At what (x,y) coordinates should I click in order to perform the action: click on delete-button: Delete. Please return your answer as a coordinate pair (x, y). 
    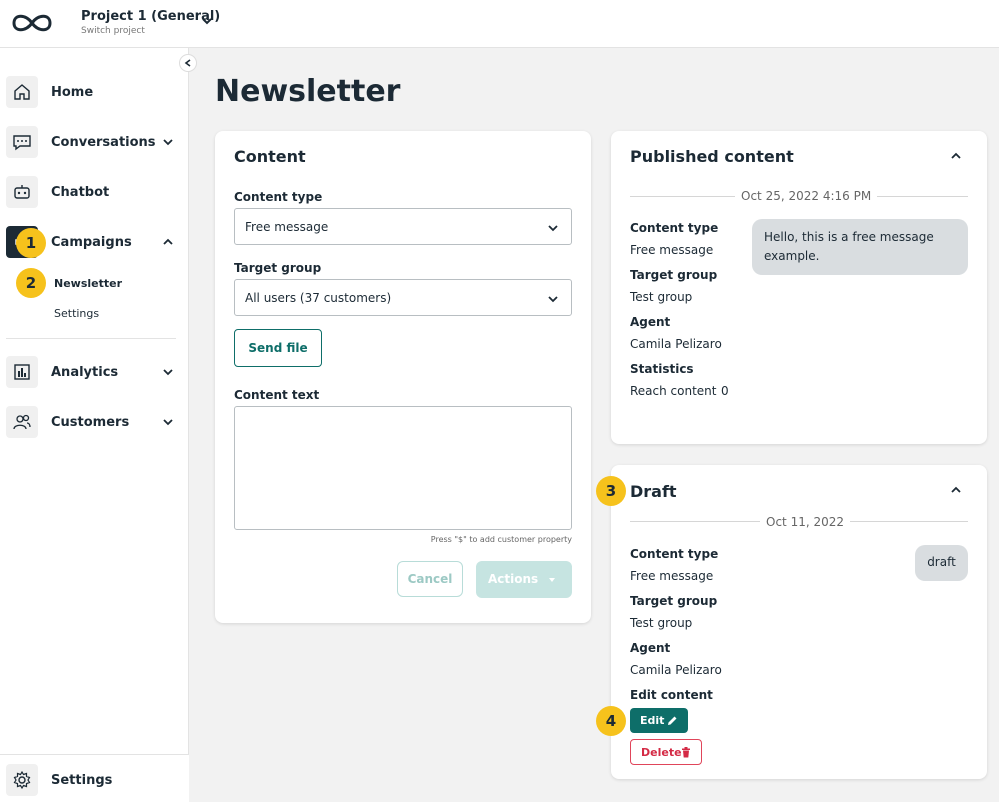
    Looking at the image, I should click on (666, 752).